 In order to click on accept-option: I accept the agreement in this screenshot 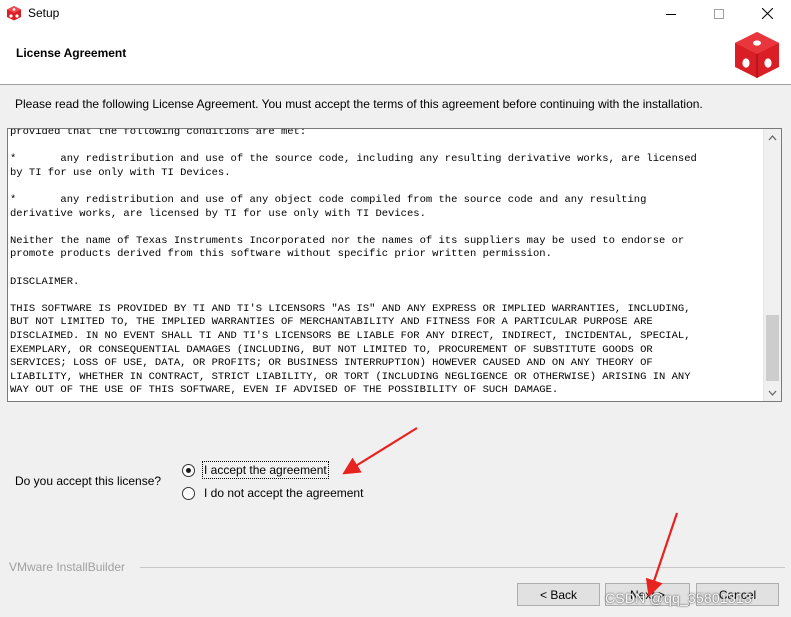, I will do `click(255, 470)`.